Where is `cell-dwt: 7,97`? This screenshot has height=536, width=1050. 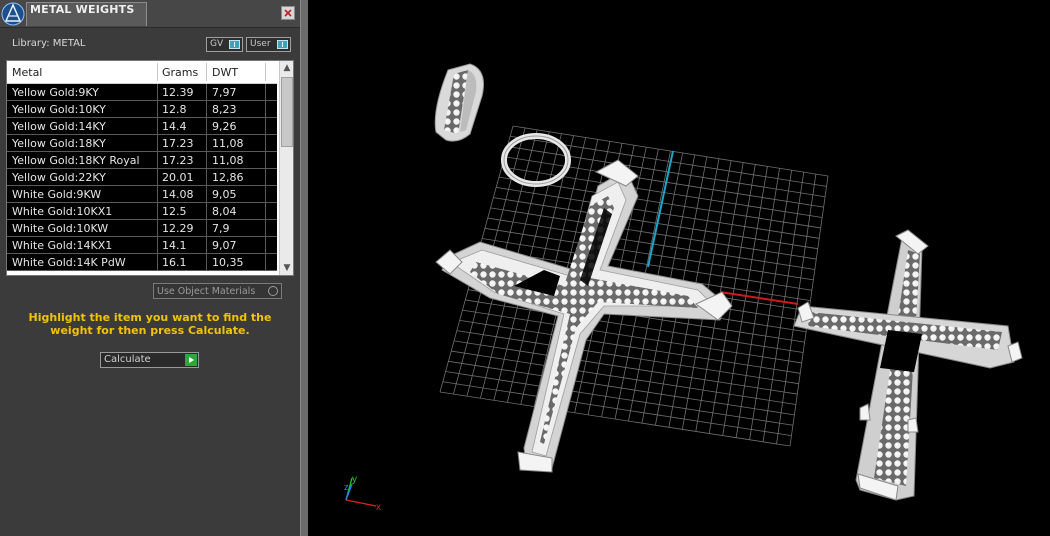 cell-dwt: 7,97 is located at coordinates (224, 92).